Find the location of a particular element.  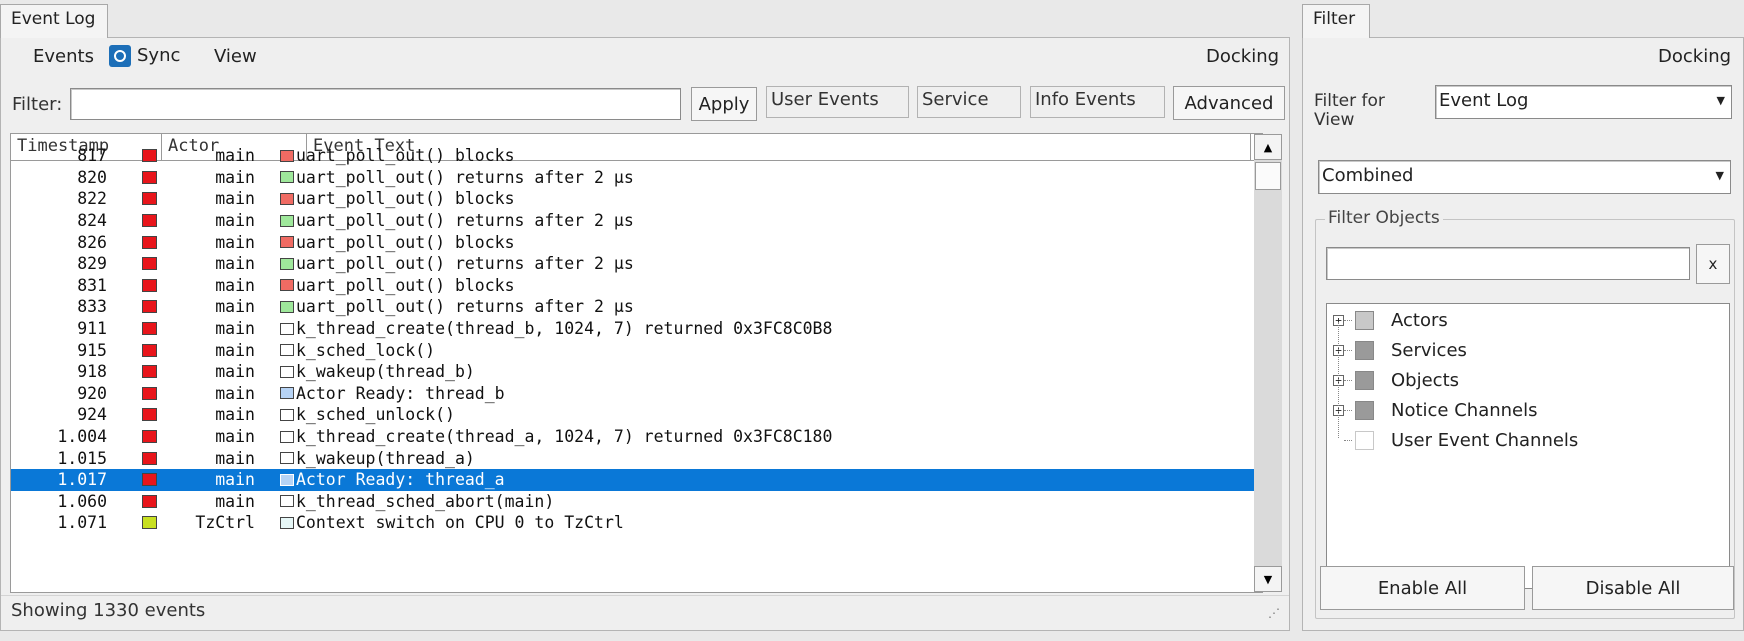

resize-grip-icon: ⋰ is located at coordinates (1274, 613).